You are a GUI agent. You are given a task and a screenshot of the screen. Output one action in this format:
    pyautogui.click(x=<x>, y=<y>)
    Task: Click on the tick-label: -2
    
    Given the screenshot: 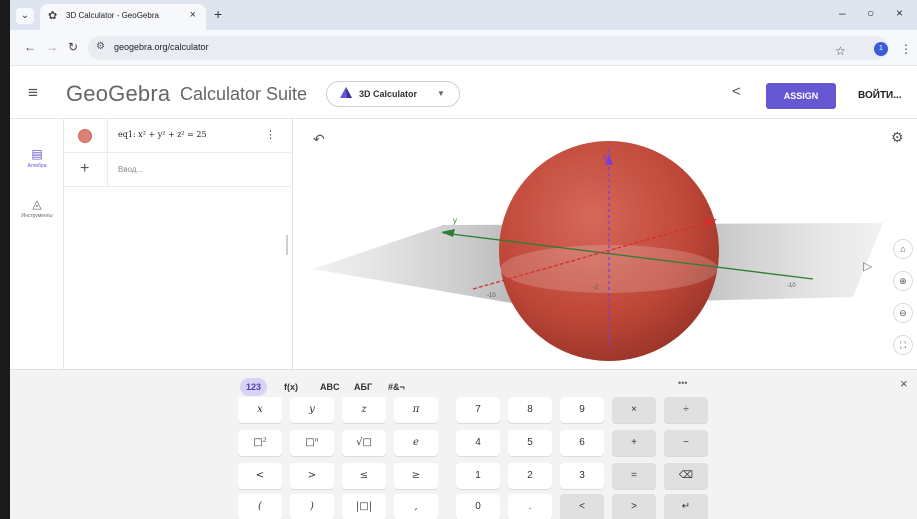 What is the action you would take?
    pyautogui.click(x=596, y=288)
    